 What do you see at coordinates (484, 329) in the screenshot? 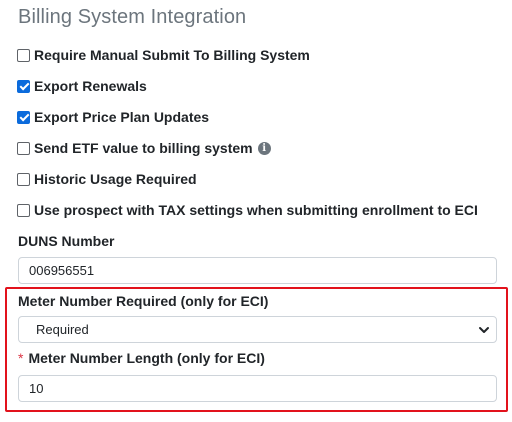
I see `chevron-down-icon` at bounding box center [484, 329].